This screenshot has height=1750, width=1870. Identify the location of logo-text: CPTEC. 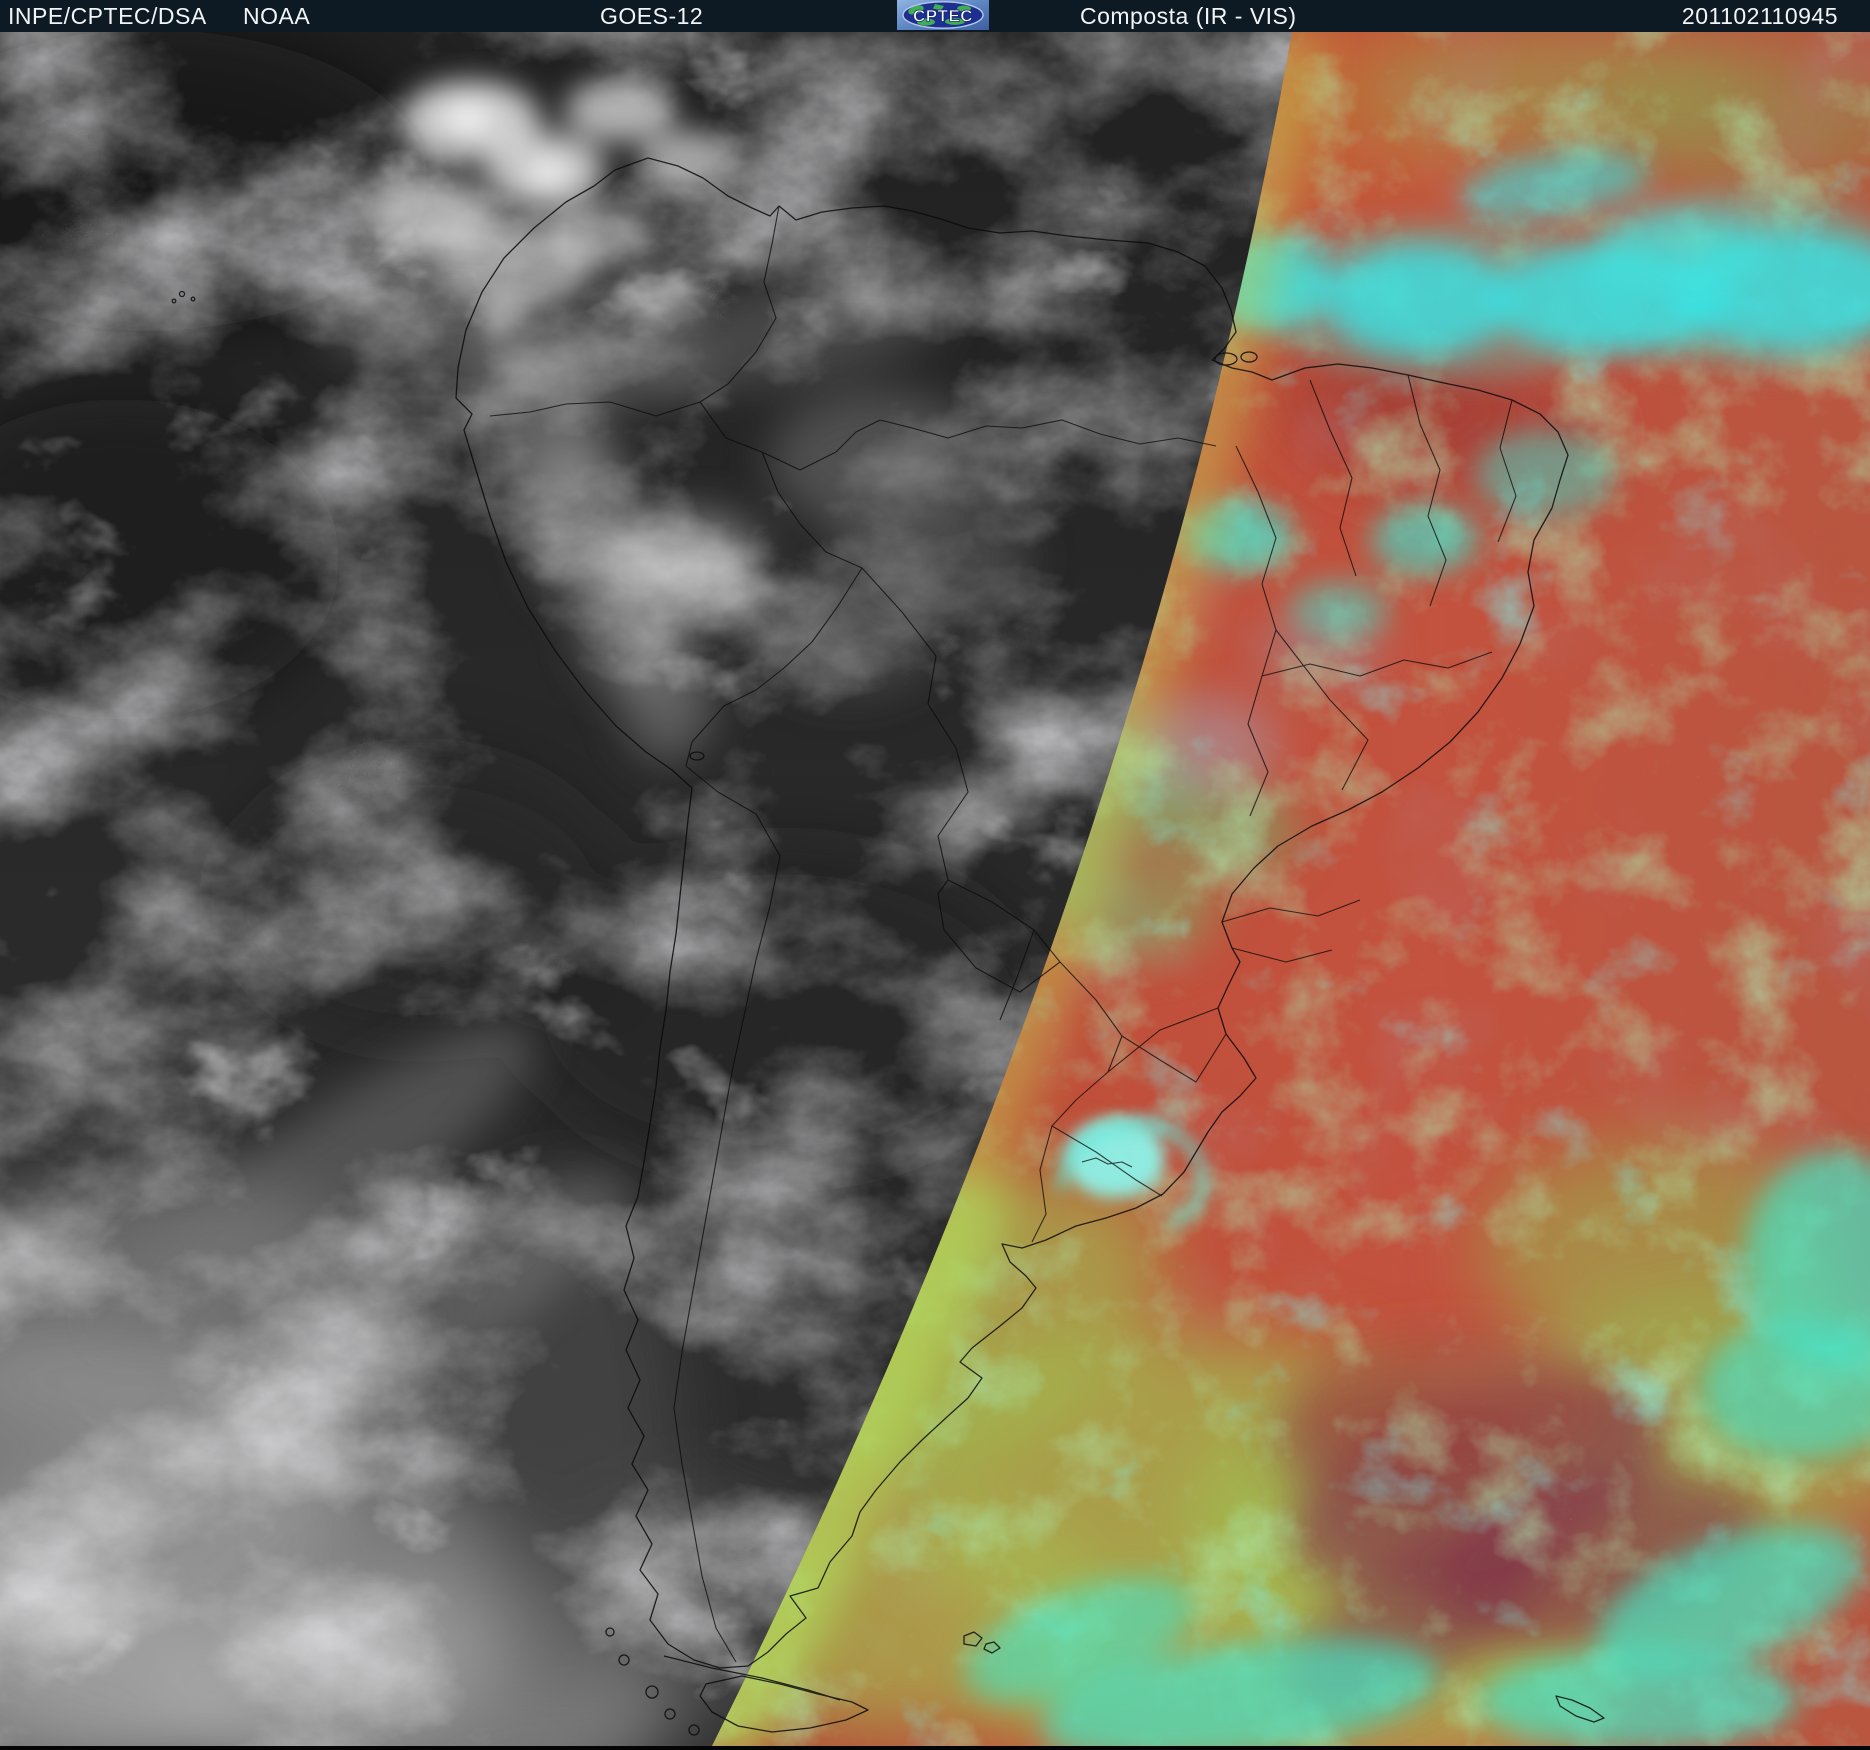
(943, 16).